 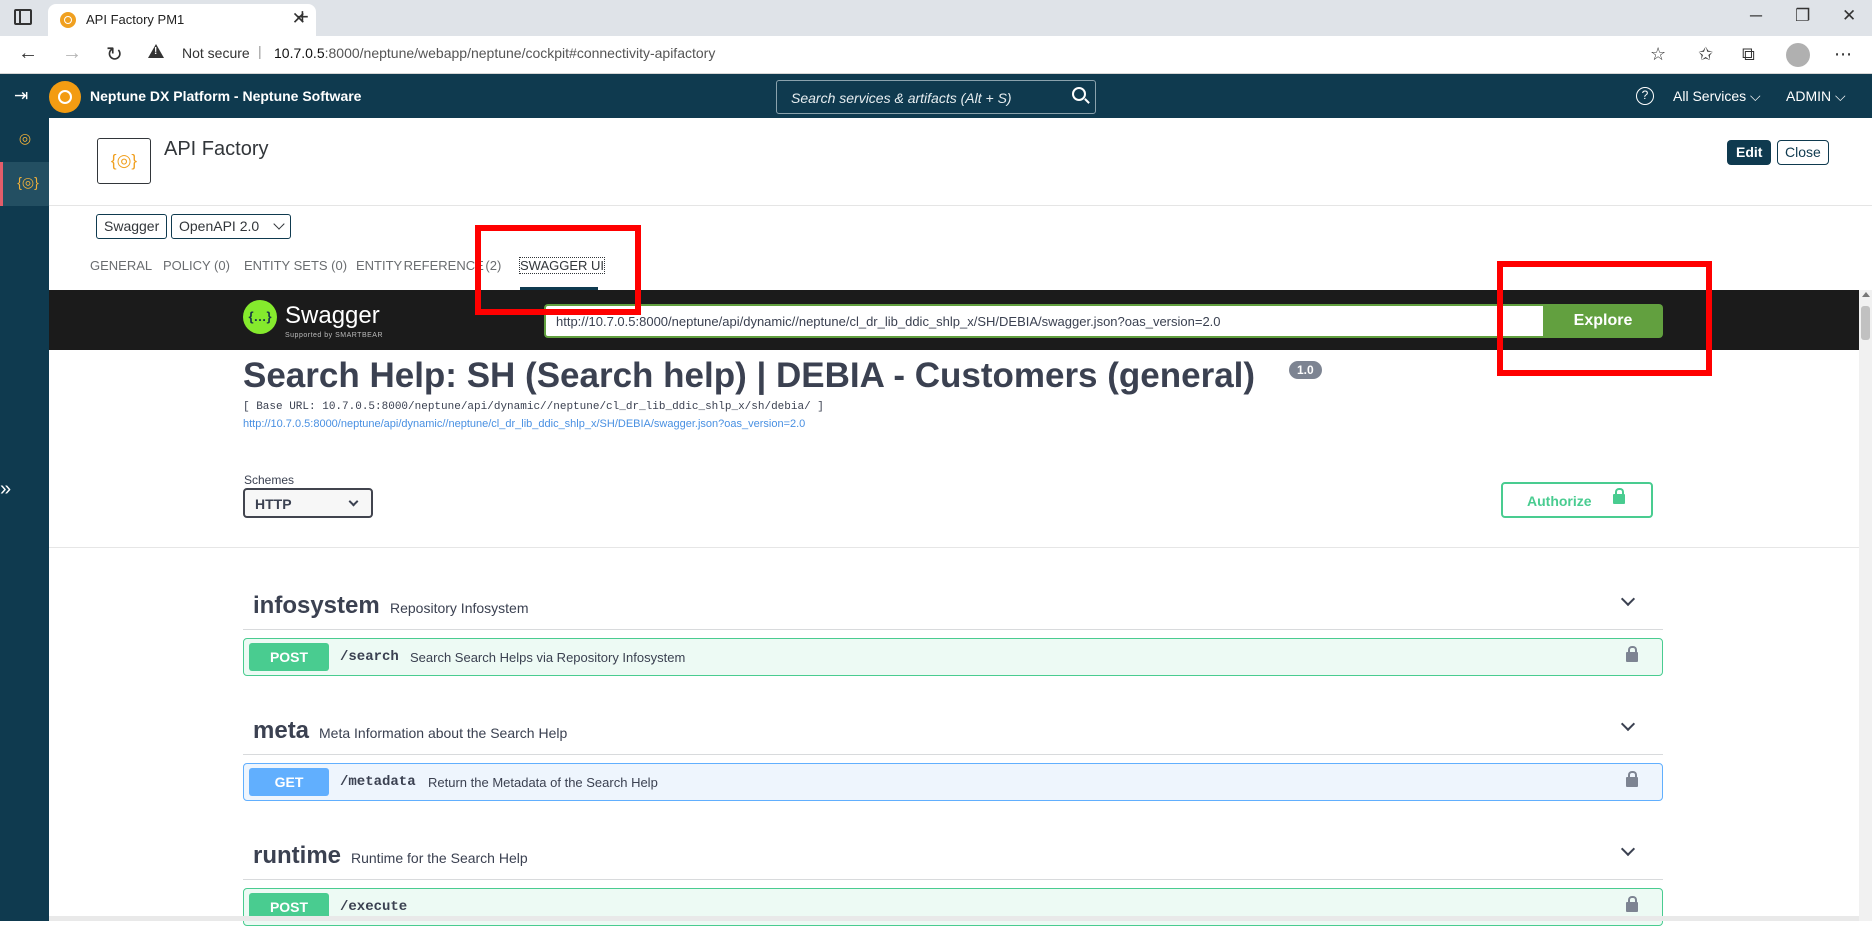 What do you see at coordinates (936, 18) in the screenshot?
I see `browser-tab-strip: API Factory PM1 ✕ + ─ ❐ ✕` at bounding box center [936, 18].